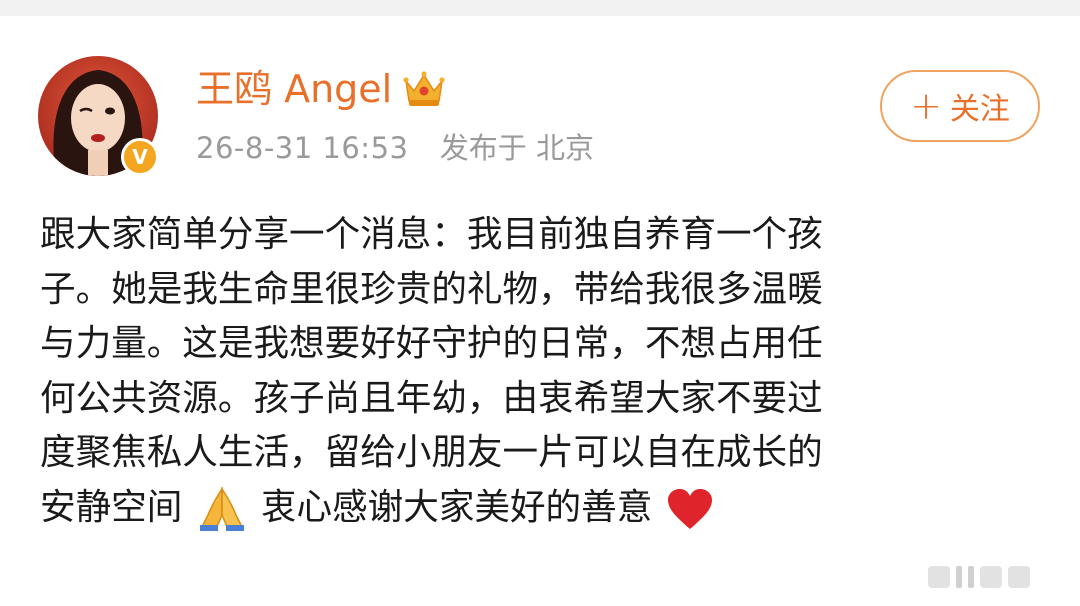  What do you see at coordinates (111, 507) in the screenshot?
I see `post-line-text-a: 安静空间` at bounding box center [111, 507].